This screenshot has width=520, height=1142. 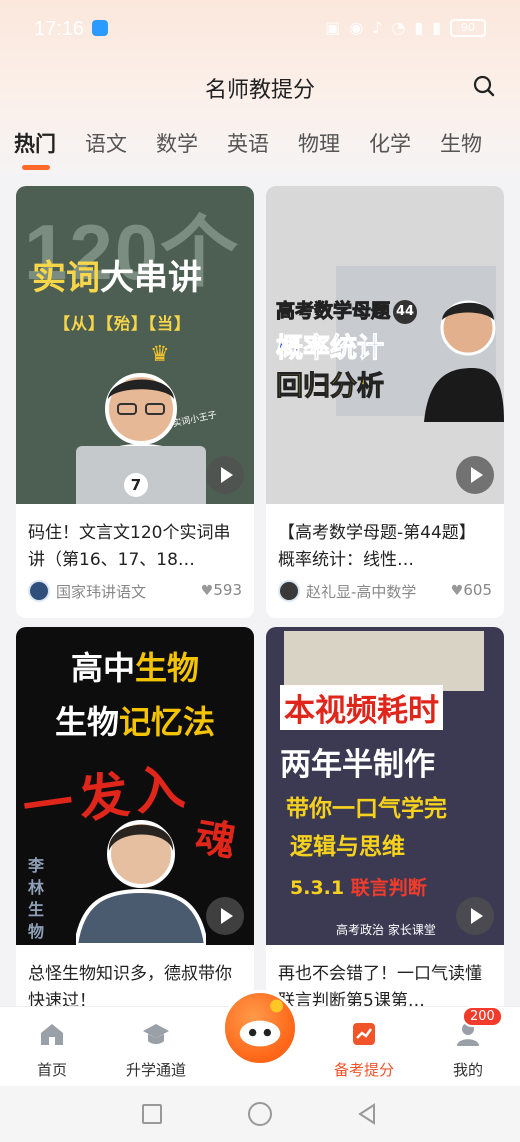 I want to click on thumb-line5-num: 5.3.1, so click(x=317, y=888).